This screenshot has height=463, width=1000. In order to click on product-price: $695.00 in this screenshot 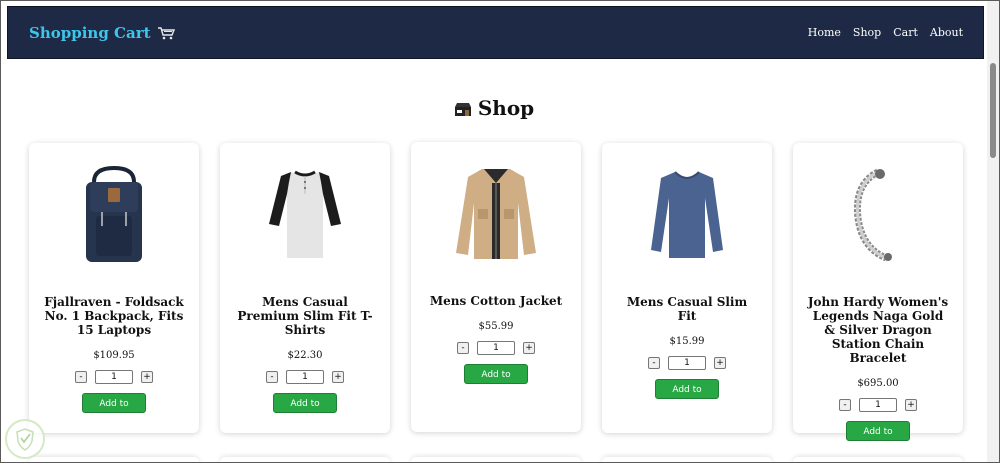, I will do `click(878, 383)`.